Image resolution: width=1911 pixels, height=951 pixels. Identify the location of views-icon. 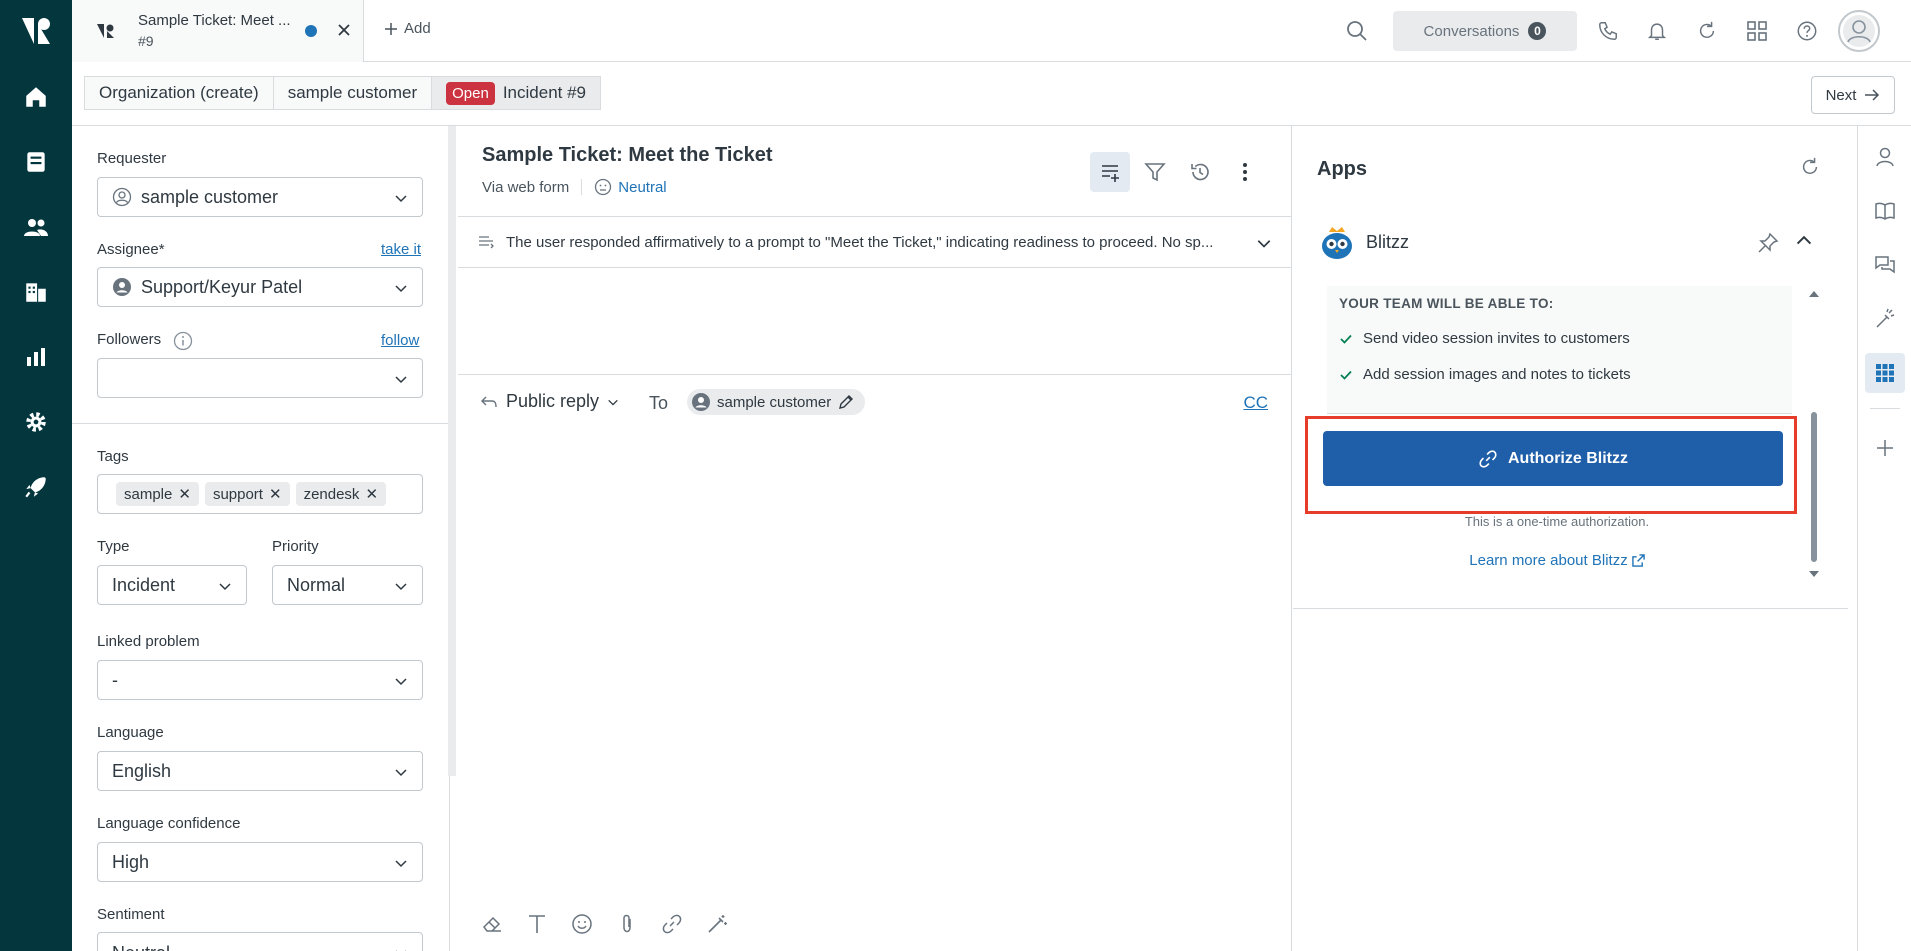
(36, 162).